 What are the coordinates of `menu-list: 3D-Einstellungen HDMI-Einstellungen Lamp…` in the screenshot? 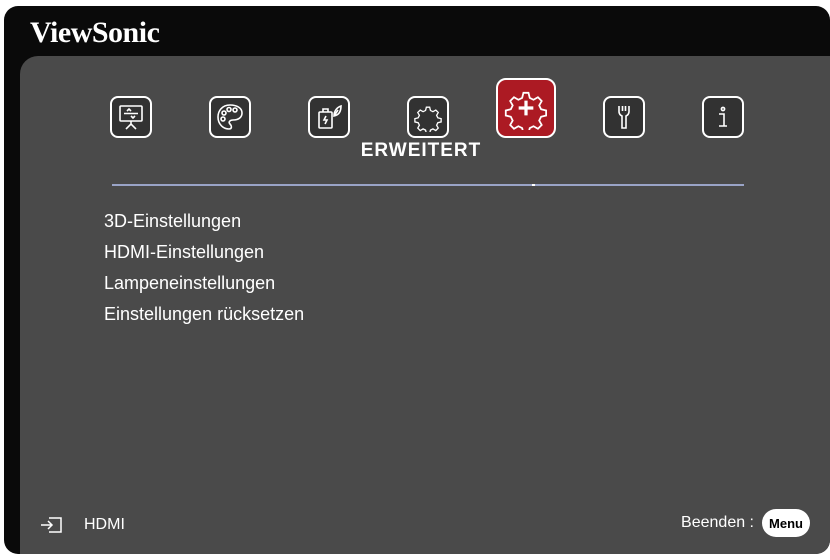 It's located at (204, 268).